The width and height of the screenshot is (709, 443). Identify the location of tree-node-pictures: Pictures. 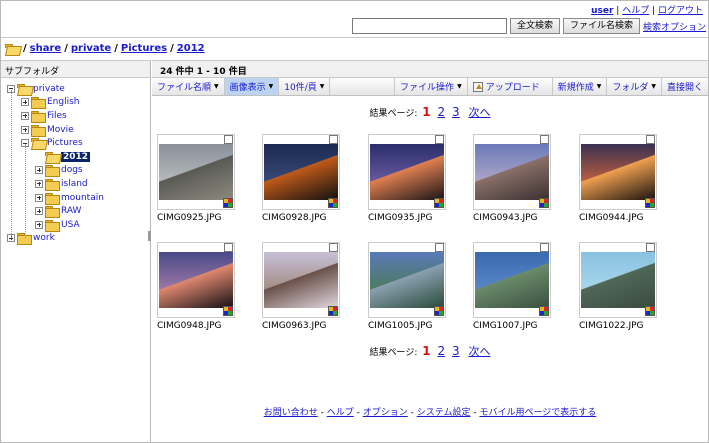
(75, 143).